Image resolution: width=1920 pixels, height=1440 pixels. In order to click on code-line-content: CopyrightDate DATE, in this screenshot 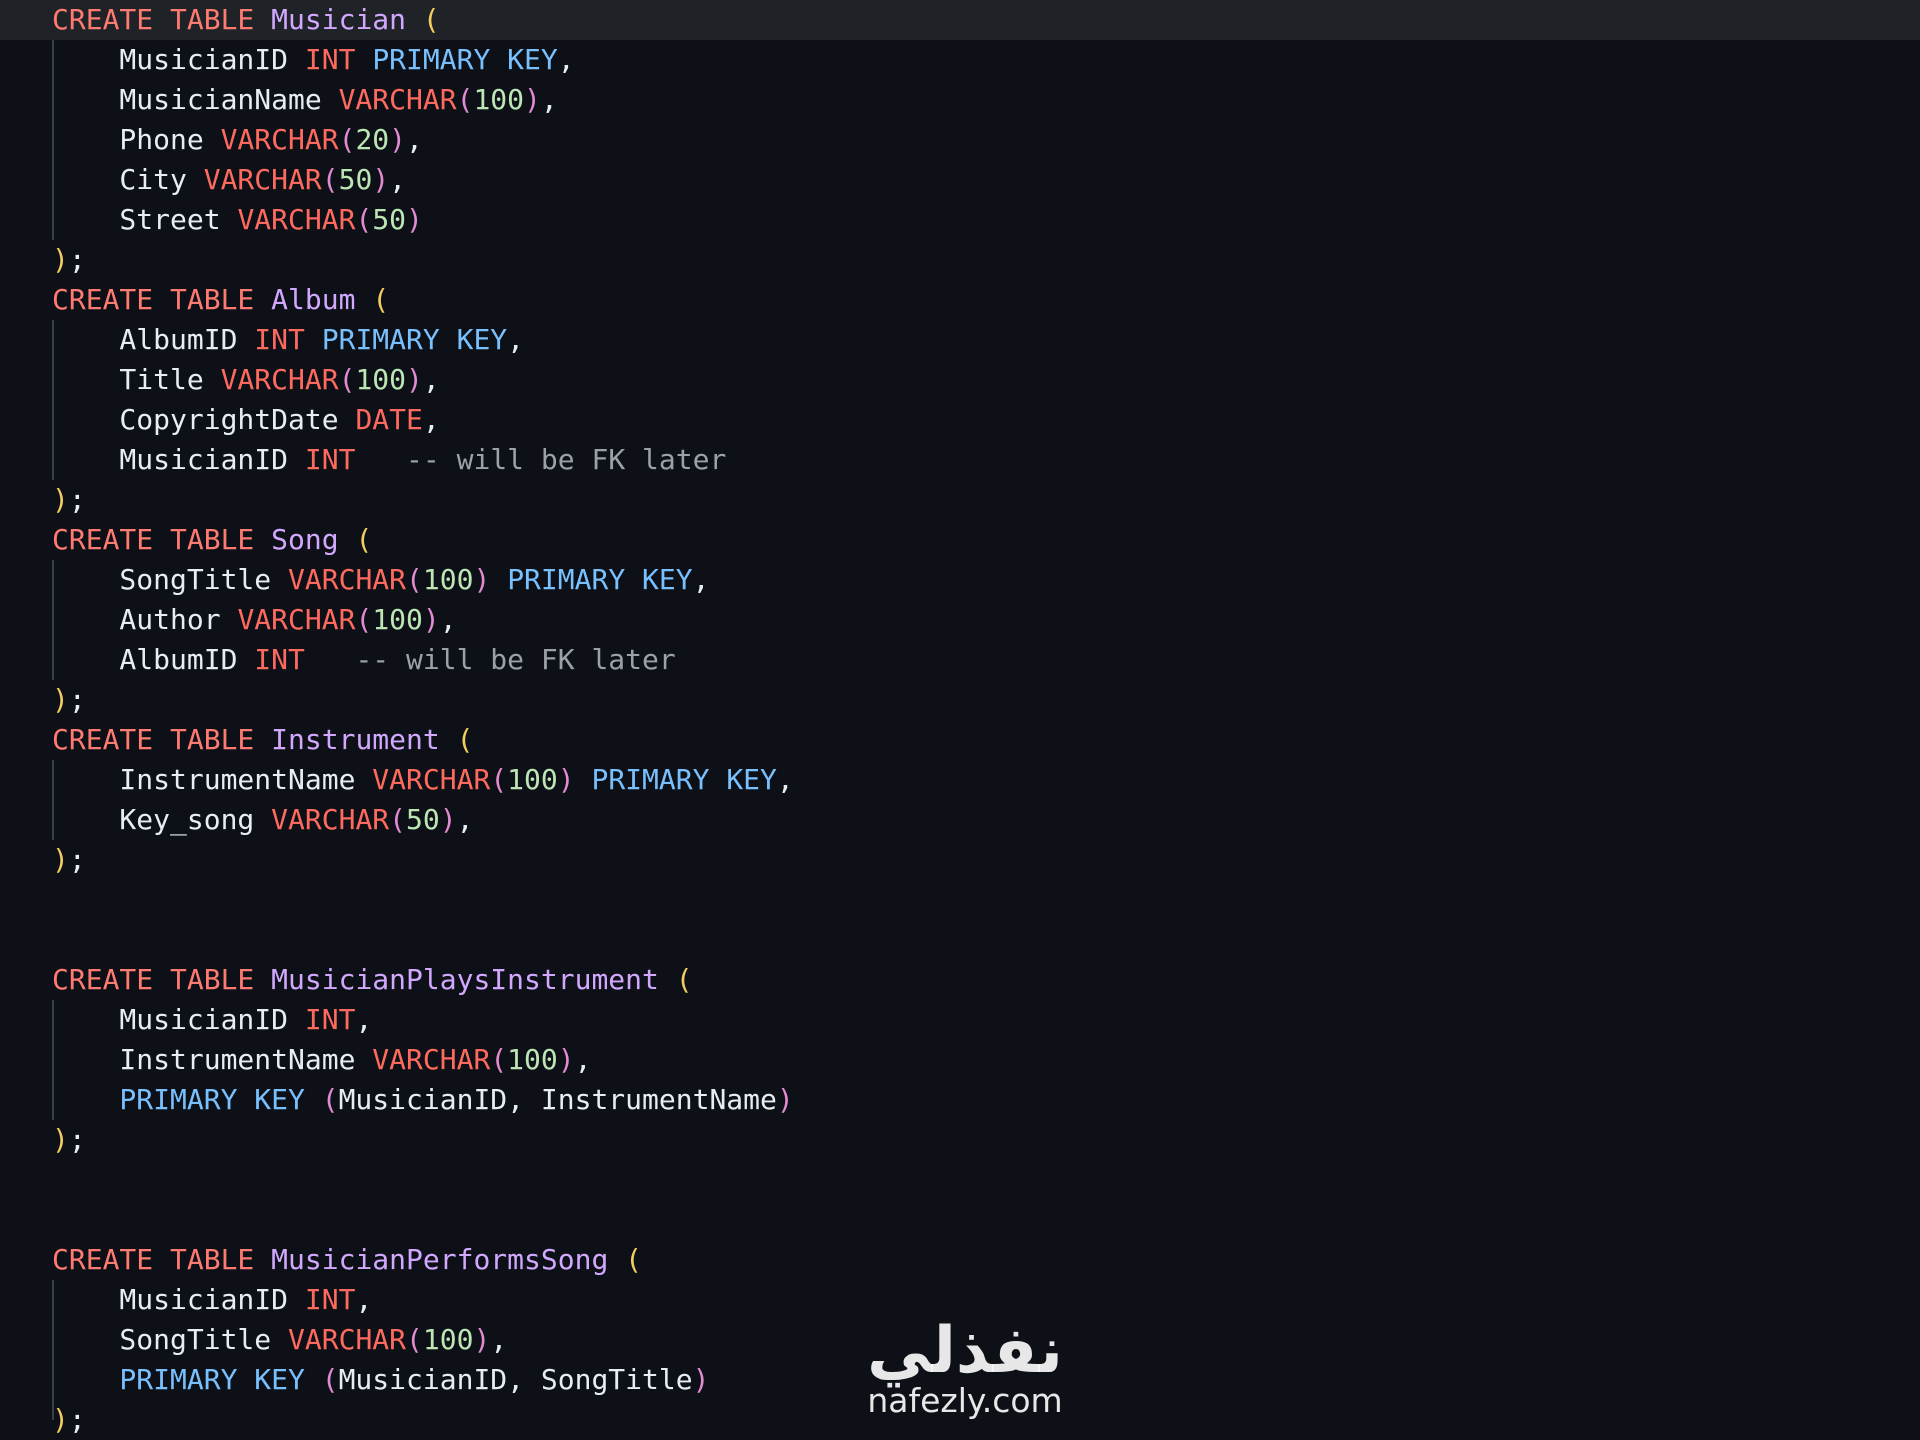, I will do `click(245, 420)`.